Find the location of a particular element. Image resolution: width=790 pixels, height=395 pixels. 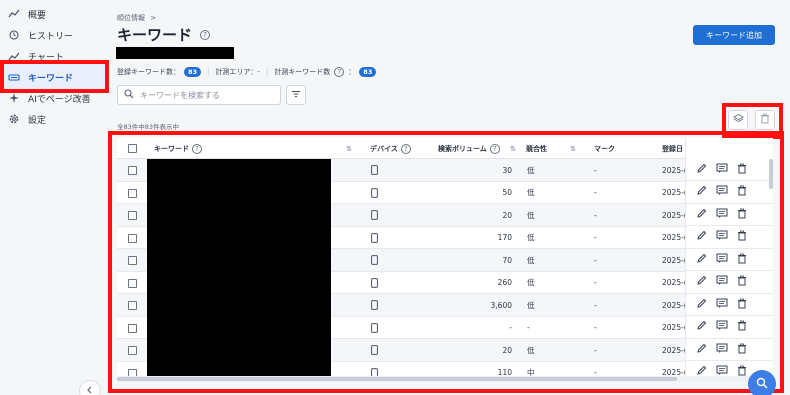

sidebar-item-overview: 概要 is located at coordinates (27, 14).